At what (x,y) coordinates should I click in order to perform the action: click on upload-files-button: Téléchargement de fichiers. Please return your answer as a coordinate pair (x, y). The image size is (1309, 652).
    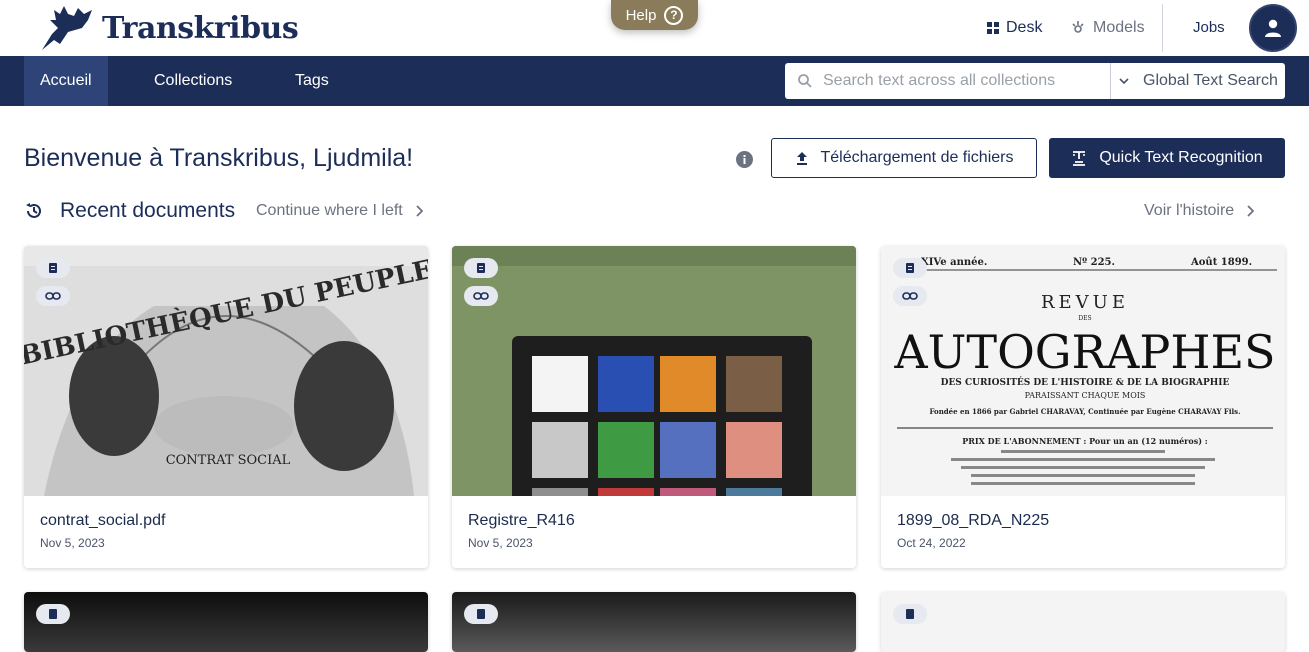
    Looking at the image, I should click on (904, 158).